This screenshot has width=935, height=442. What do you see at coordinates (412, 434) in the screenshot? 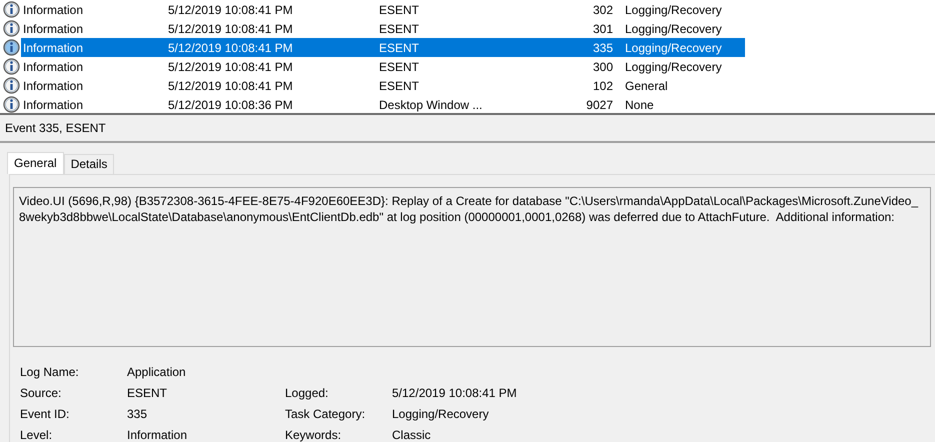
I see `property-value: Classic` at bounding box center [412, 434].